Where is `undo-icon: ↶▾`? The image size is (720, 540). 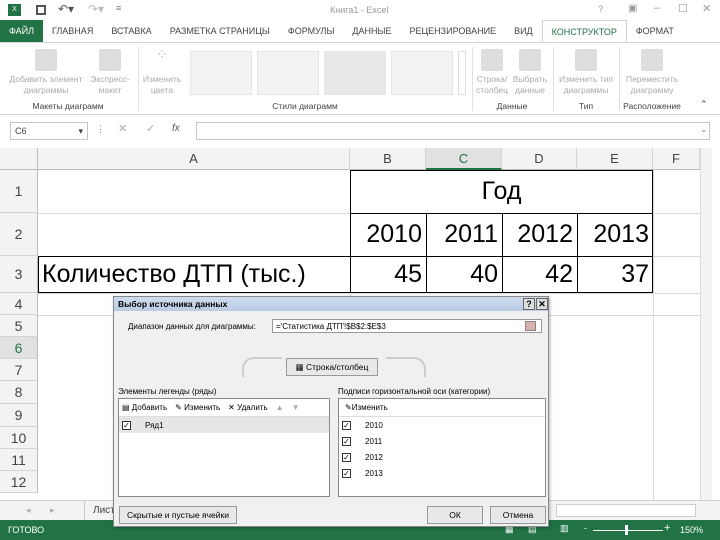
undo-icon: ↶▾ is located at coordinates (66, 9).